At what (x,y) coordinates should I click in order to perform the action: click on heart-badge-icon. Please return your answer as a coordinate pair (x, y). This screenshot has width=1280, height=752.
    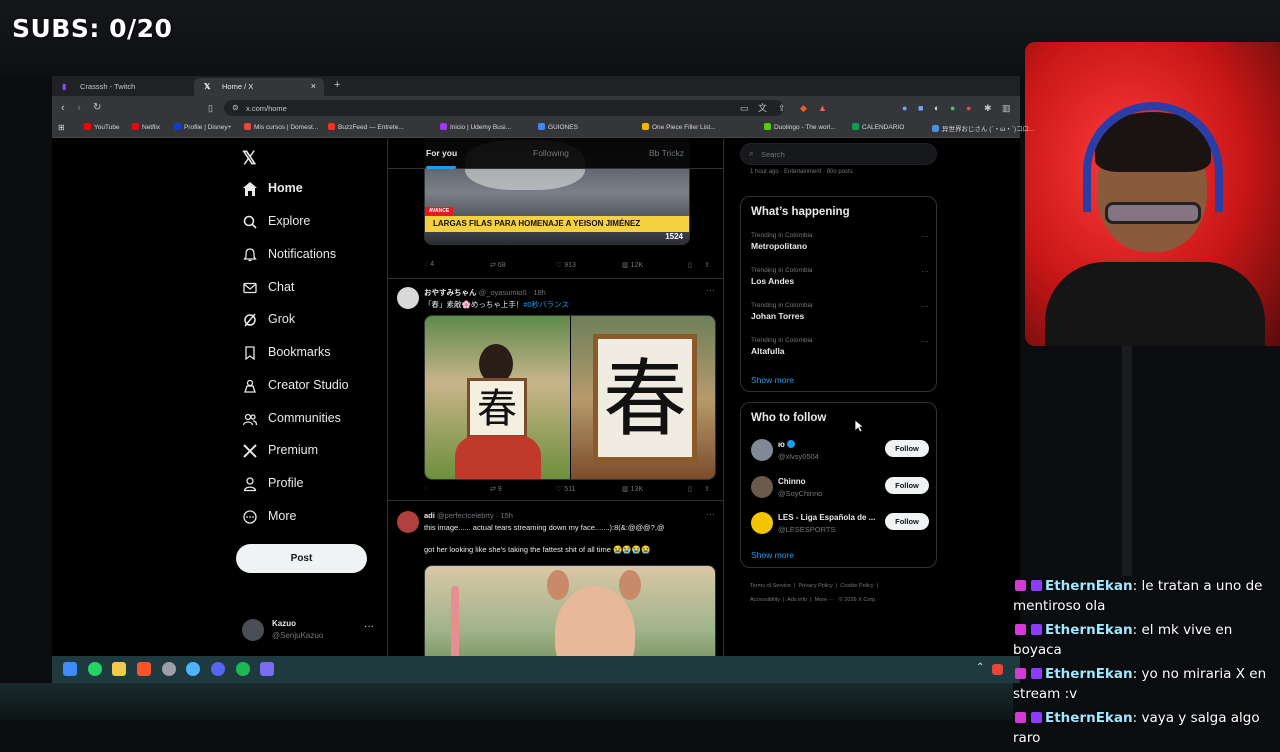
    Looking at the image, I should click on (1020, 585).